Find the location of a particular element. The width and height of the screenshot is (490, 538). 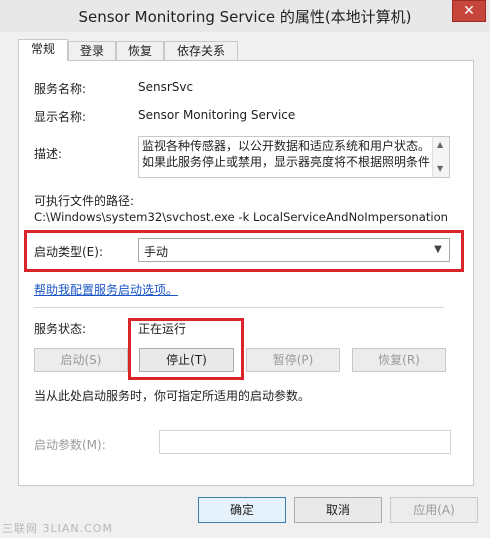

tab-dependencies: 依存关系 is located at coordinates (201, 50).